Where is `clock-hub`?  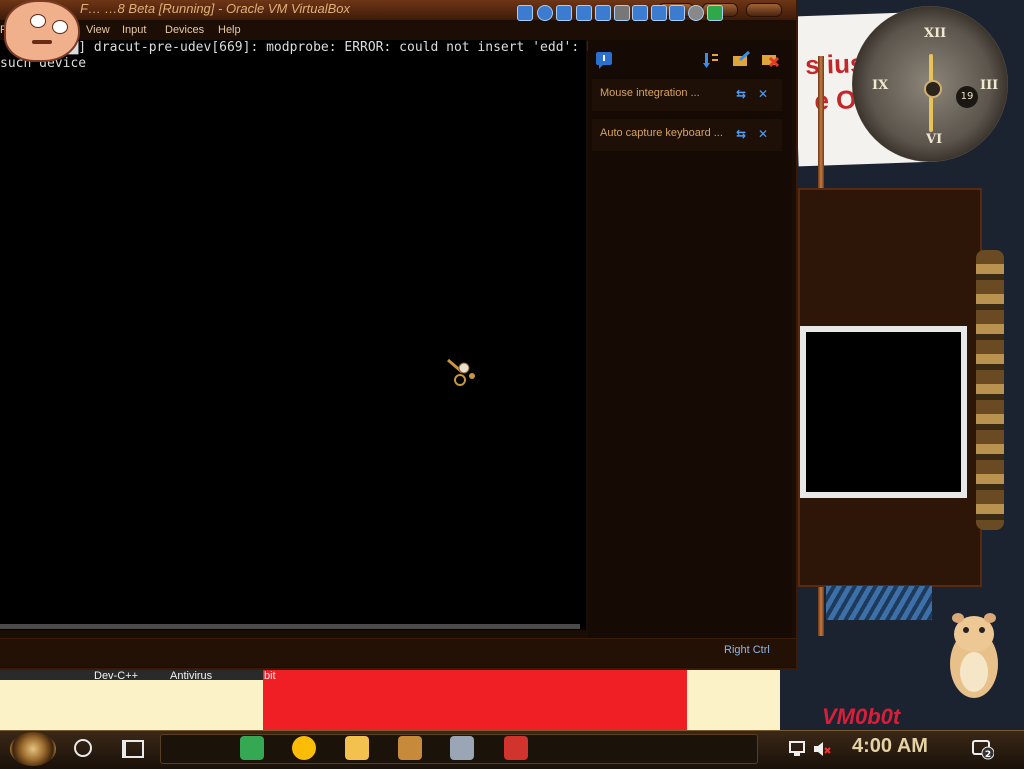 clock-hub is located at coordinates (933, 89).